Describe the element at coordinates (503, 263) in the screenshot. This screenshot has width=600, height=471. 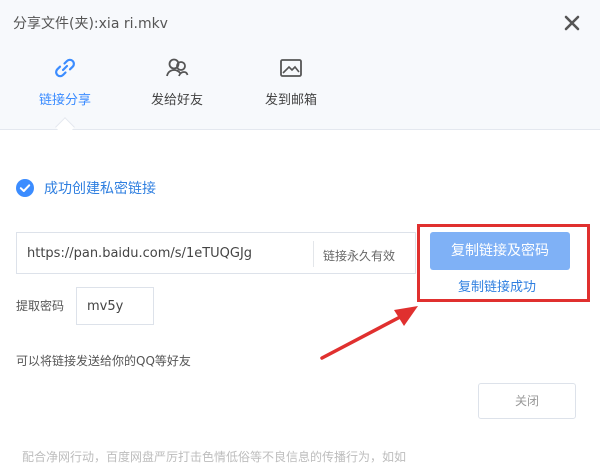
I see `annotation-highlight-box` at that location.